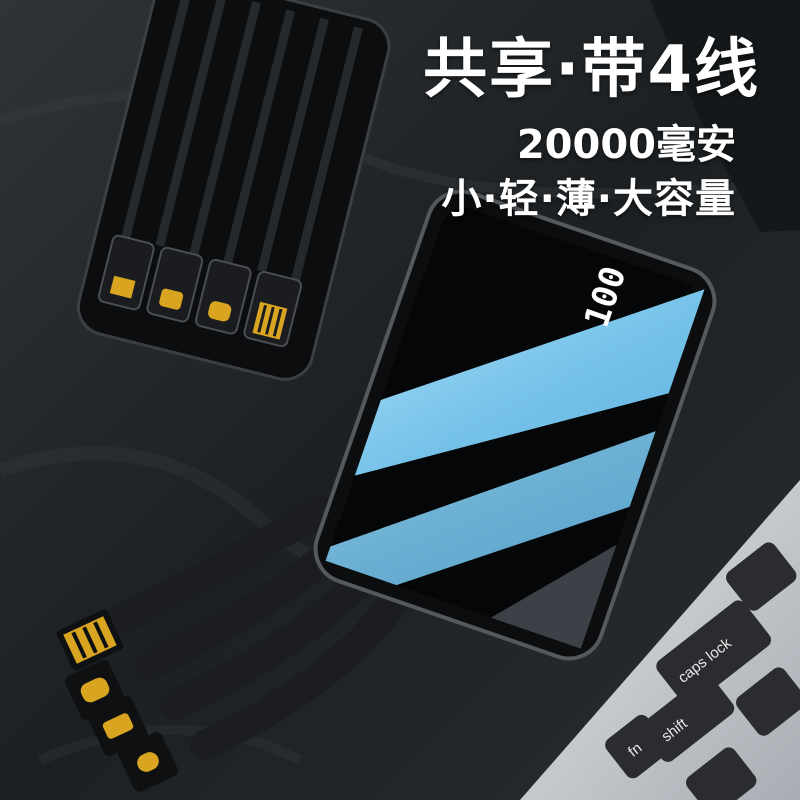 Image resolution: width=800 pixels, height=800 pixels. What do you see at coordinates (591, 70) in the screenshot?
I see `headline-title: 共享·带4线` at bounding box center [591, 70].